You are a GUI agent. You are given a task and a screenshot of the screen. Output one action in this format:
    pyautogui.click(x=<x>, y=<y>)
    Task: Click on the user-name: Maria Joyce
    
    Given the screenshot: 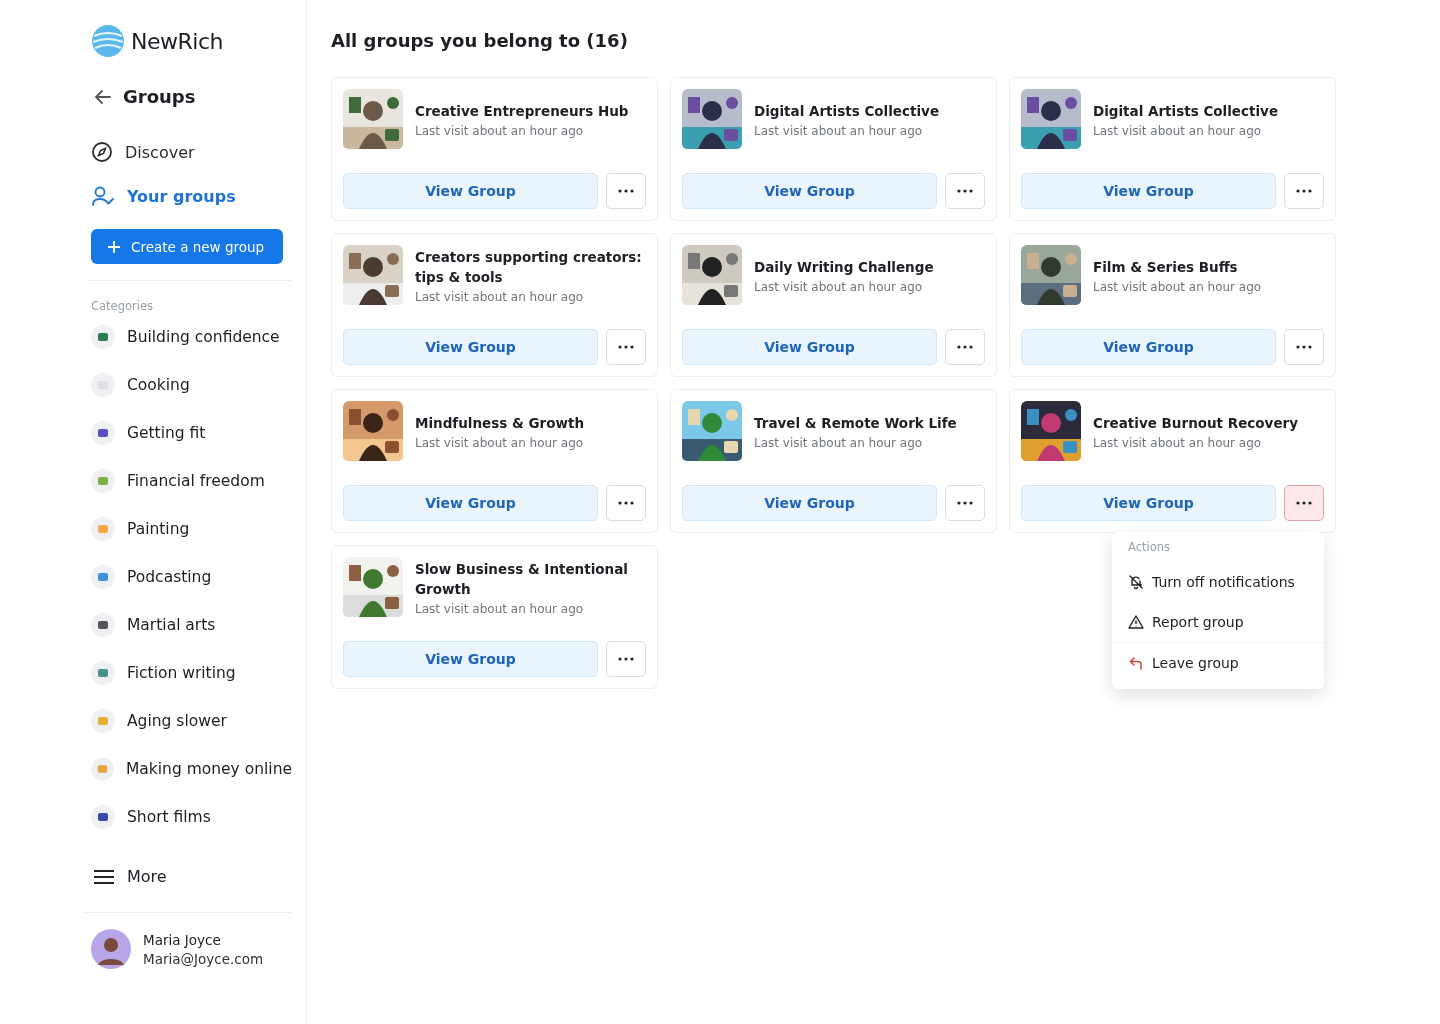 What is the action you would take?
    pyautogui.click(x=182, y=939)
    